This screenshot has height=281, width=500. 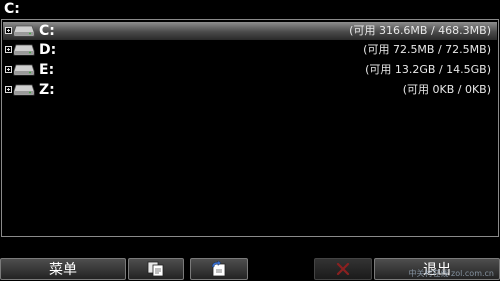 I want to click on drive-space-info: (可用 0KB / 0KB), so click(x=446, y=89).